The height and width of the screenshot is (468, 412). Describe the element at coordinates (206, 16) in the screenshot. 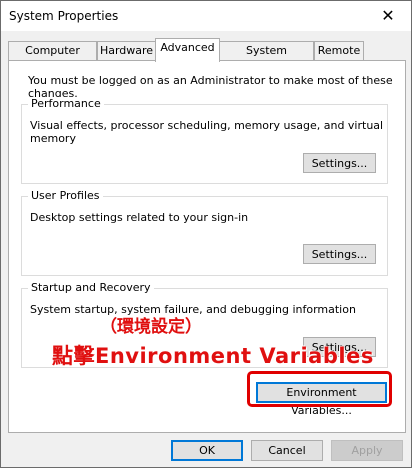

I see `title-bar: System Properties ✕` at that location.